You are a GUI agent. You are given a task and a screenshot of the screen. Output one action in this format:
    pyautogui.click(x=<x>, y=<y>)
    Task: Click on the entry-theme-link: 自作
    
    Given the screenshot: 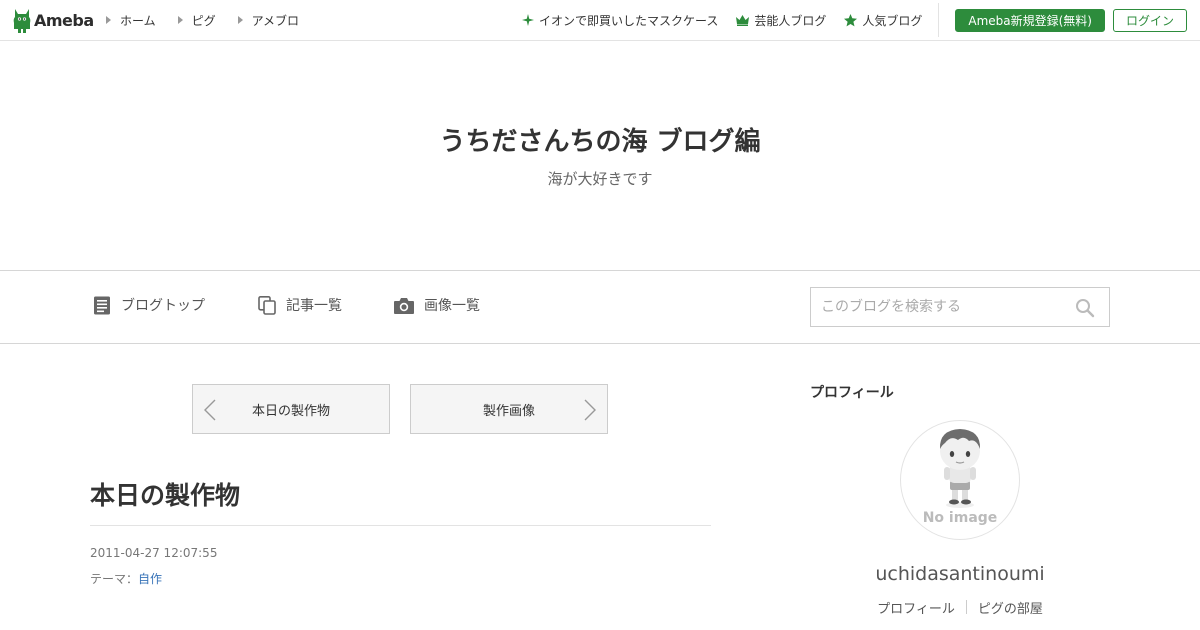 What is the action you would take?
    pyautogui.click(x=150, y=578)
    